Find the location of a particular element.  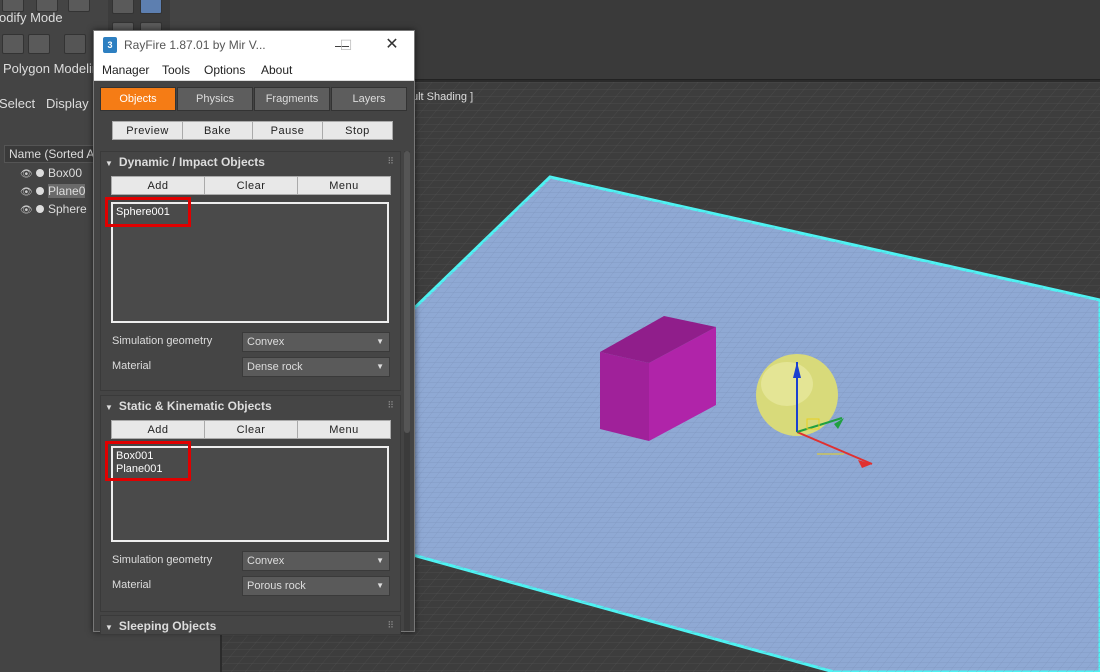

material-dropdown: Dense rock ▼ is located at coordinates (316, 367).